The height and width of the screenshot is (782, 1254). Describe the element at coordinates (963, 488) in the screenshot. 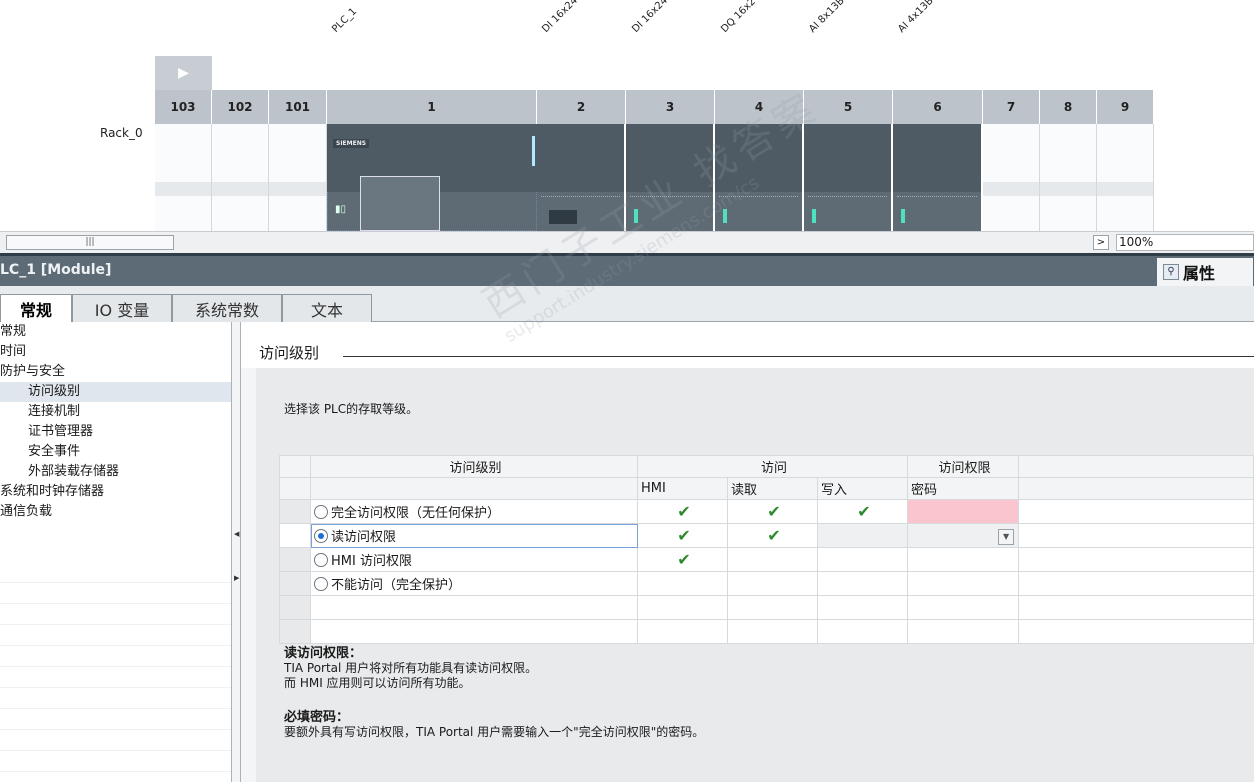

I see `header-password: 密码` at that location.